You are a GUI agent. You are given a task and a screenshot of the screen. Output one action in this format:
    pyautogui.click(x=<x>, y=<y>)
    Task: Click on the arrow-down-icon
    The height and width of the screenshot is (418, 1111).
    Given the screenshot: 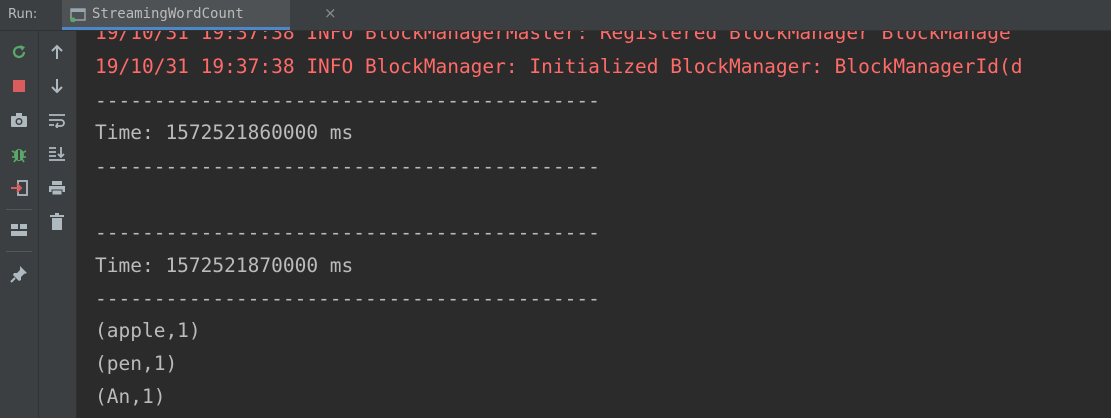 What is the action you would take?
    pyautogui.click(x=57, y=86)
    